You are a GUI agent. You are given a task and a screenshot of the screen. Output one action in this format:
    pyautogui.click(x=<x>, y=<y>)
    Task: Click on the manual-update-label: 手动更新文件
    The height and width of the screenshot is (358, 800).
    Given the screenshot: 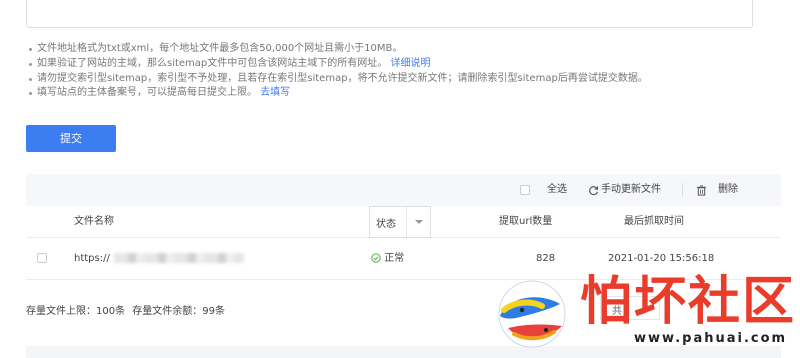 What is the action you would take?
    pyautogui.click(x=631, y=189)
    